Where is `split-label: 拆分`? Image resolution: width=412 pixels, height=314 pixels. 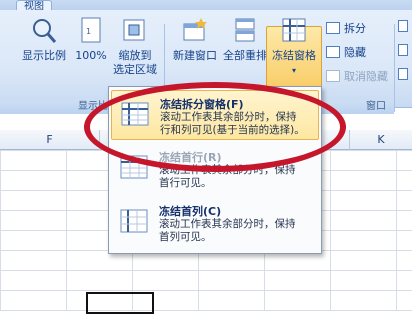 split-label: 拆分 is located at coordinates (355, 28).